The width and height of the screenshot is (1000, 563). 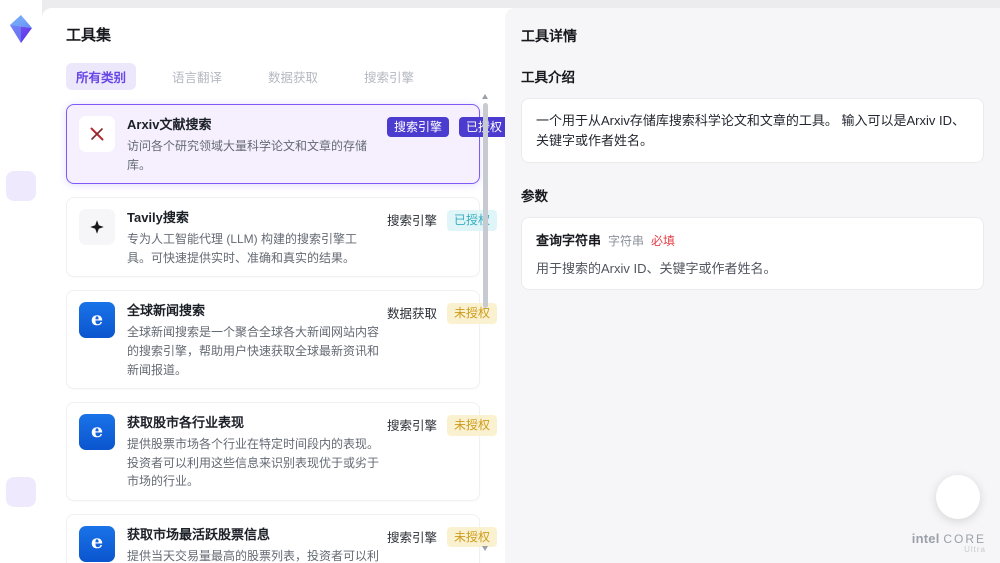 I want to click on sparkle-icon, so click(x=97, y=227).